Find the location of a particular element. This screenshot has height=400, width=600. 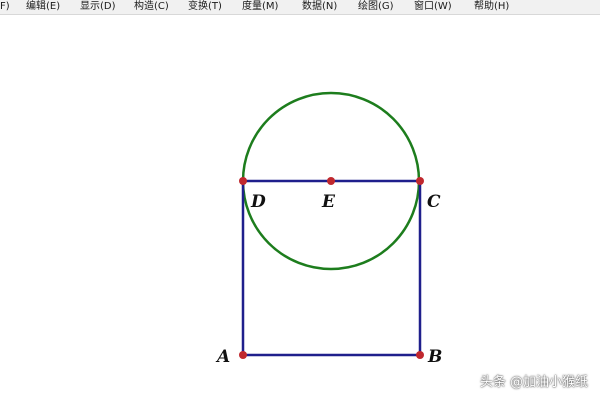

watermark: 头条 @加油小猴纸 is located at coordinates (533, 382).